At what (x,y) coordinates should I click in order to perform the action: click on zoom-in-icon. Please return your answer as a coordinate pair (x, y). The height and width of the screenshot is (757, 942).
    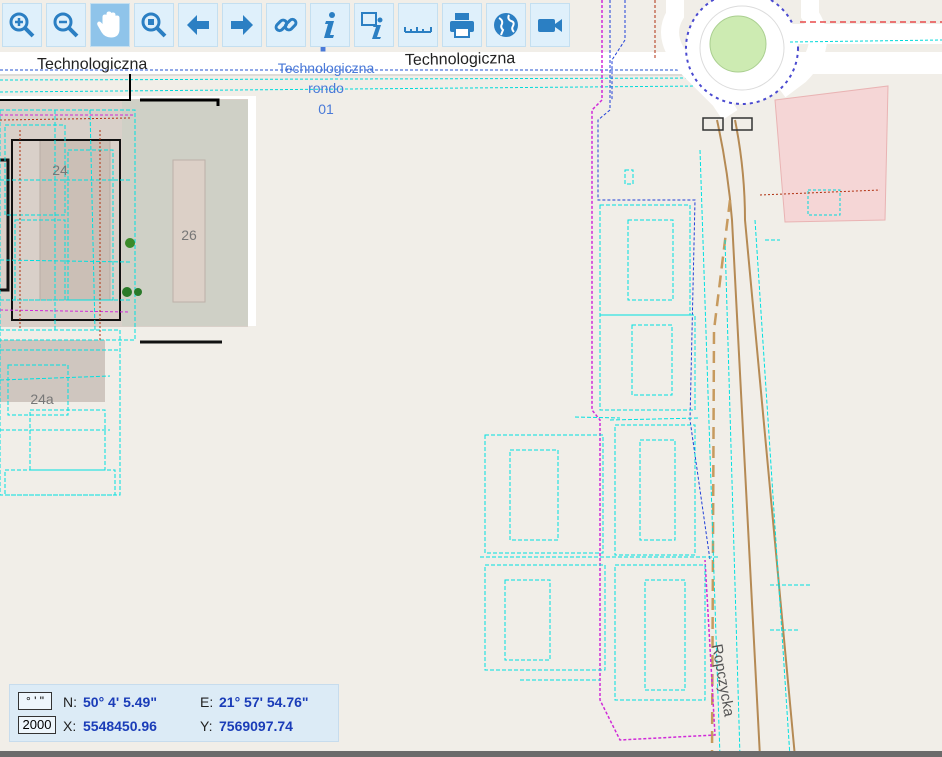
    Looking at the image, I should click on (22, 25).